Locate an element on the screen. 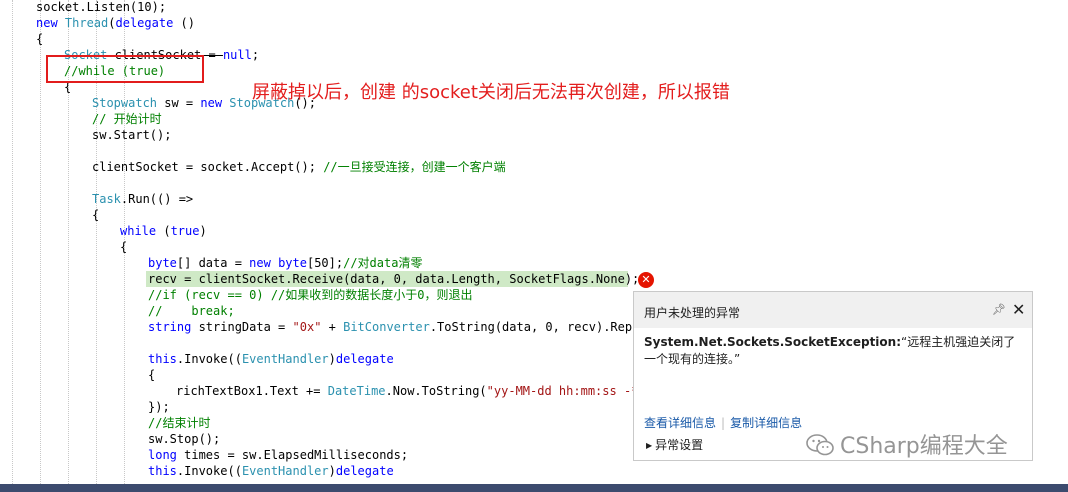 This screenshot has height=492, width=1068. code-text: // 开始计时 is located at coordinates (127, 119).